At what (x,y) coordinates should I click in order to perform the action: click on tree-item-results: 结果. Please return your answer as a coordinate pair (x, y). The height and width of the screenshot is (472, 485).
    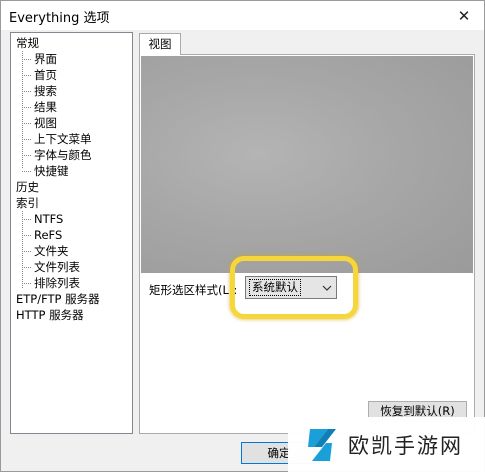
    Looking at the image, I should click on (45, 107).